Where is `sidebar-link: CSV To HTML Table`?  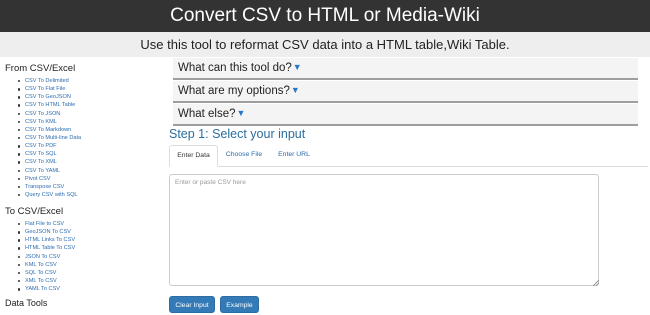
sidebar-link: CSV To HTML Table is located at coordinates (40, 105).